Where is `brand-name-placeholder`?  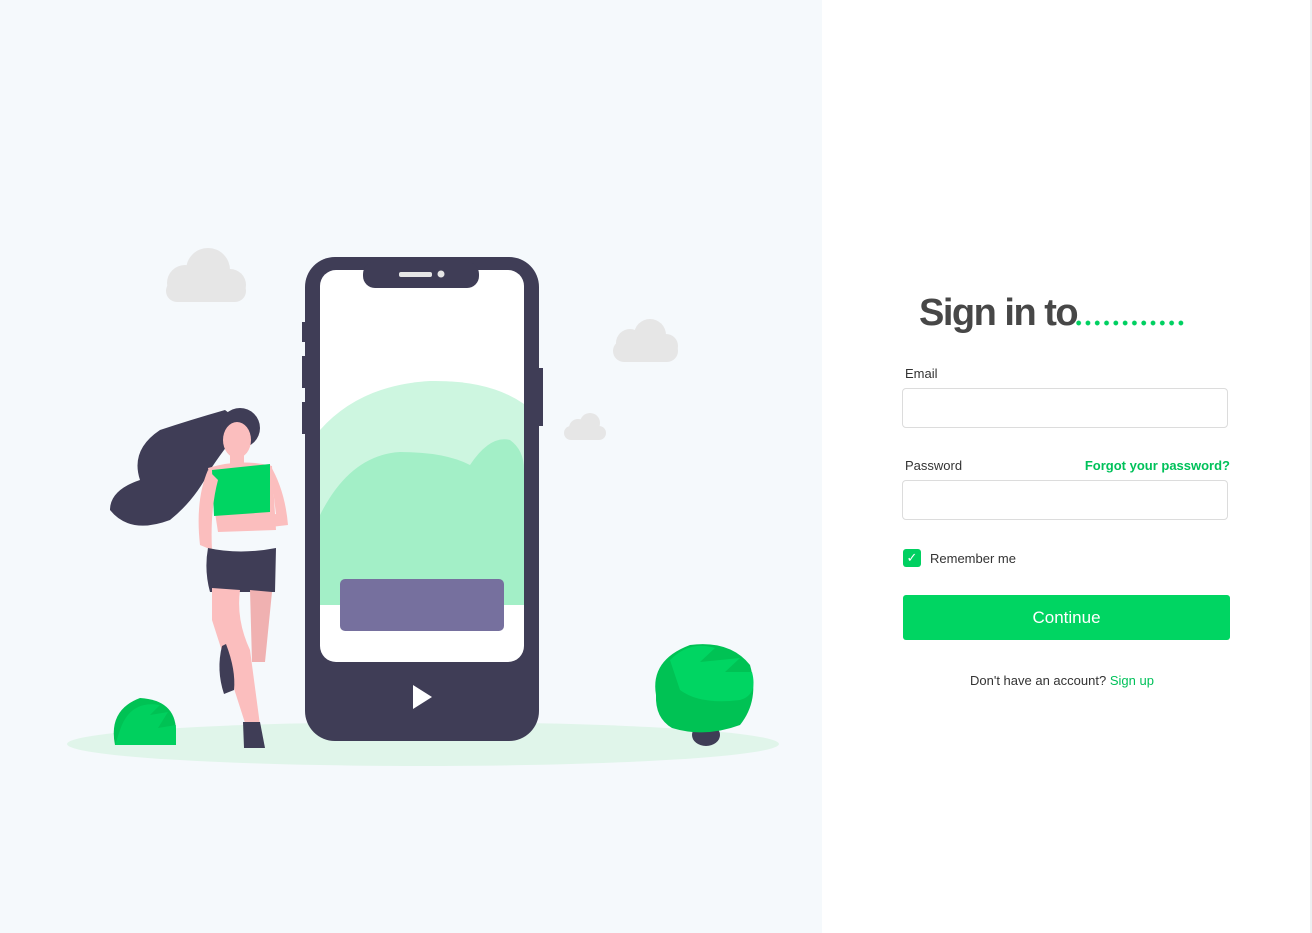 brand-name-placeholder is located at coordinates (1130, 323).